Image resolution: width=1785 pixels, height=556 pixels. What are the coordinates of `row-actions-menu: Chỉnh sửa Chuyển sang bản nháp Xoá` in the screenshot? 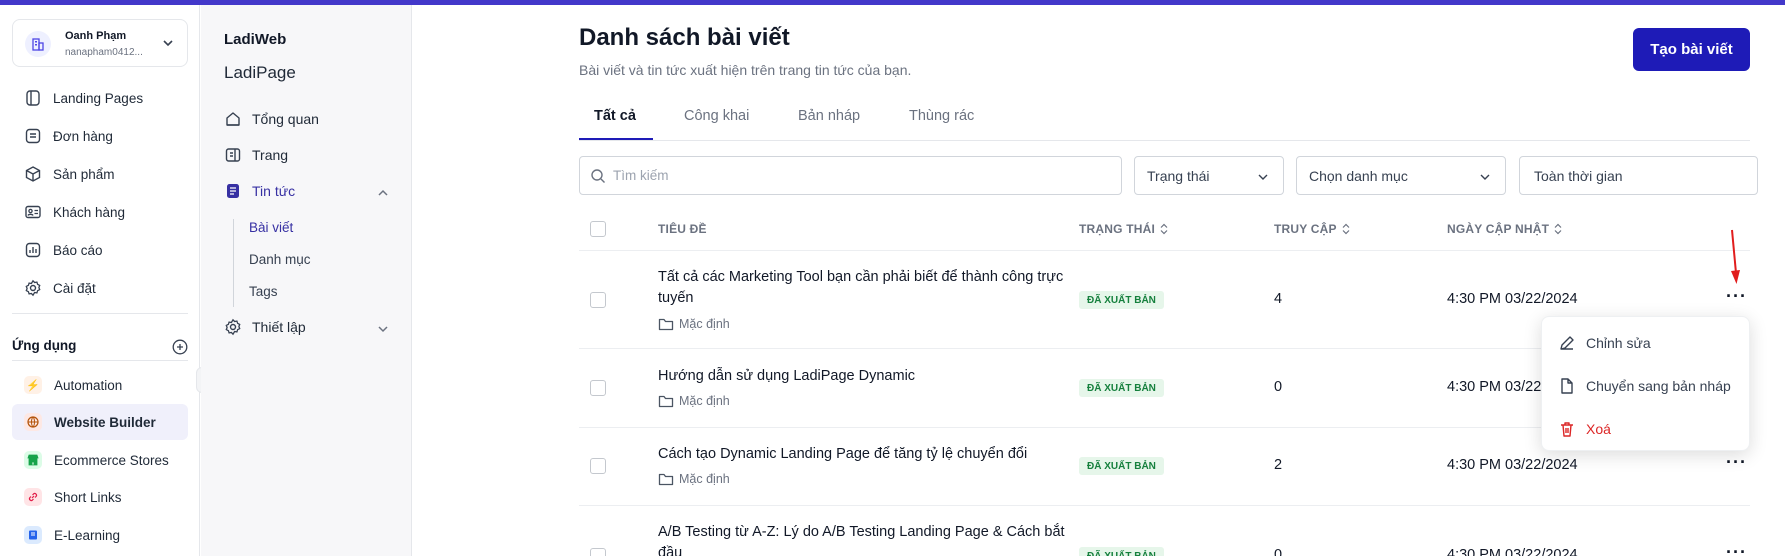 It's located at (1645, 383).